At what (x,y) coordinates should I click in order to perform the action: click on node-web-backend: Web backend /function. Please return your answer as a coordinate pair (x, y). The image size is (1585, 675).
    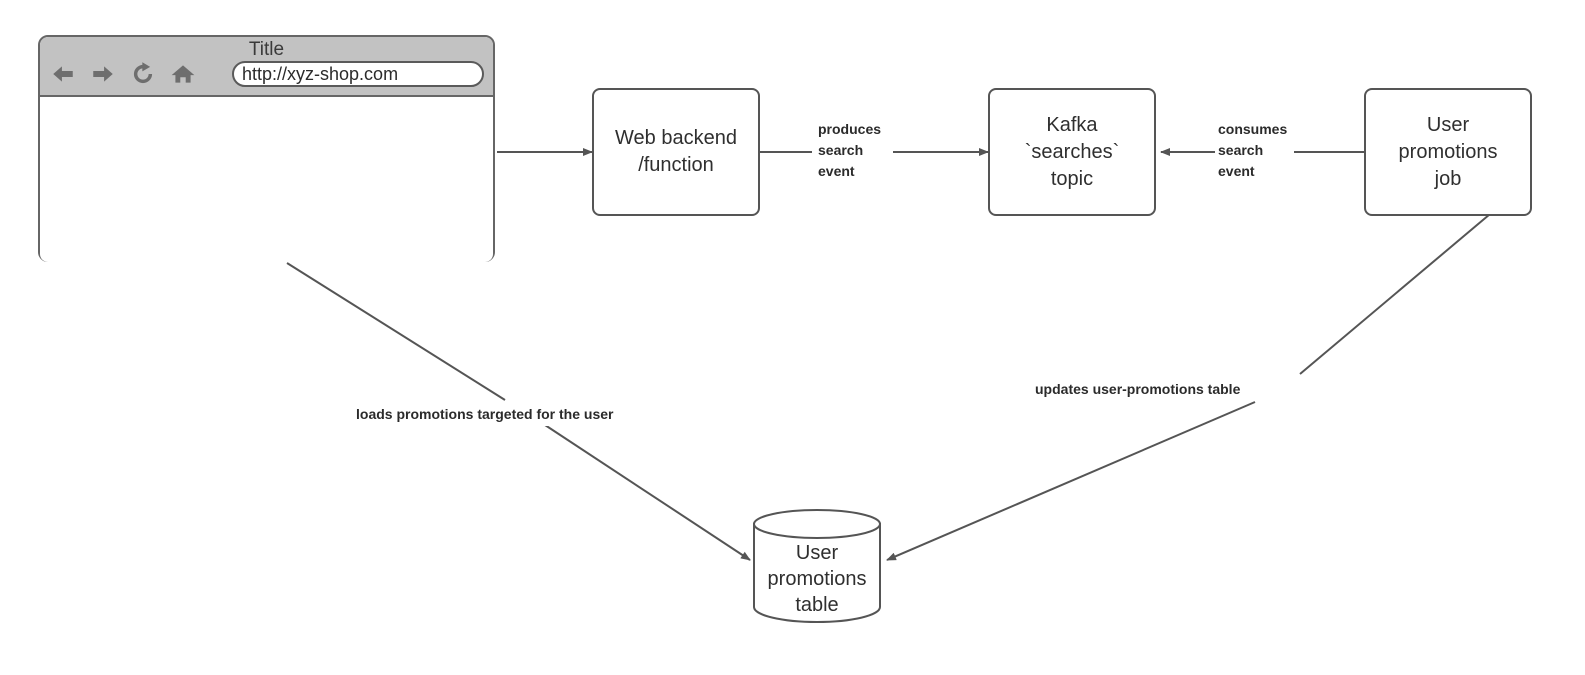
    Looking at the image, I should click on (676, 152).